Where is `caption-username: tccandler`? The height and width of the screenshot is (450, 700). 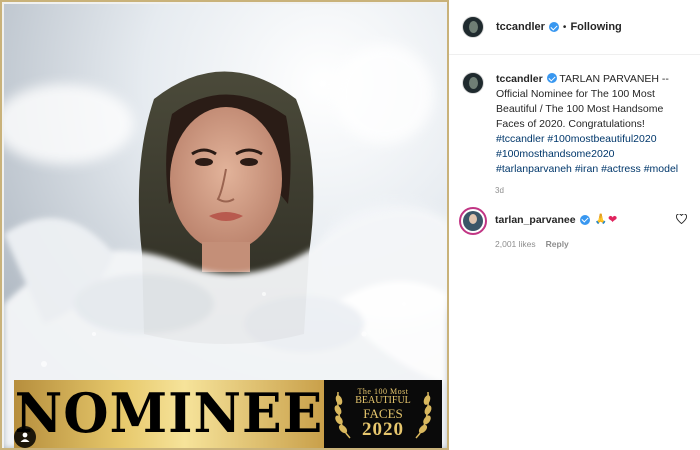 caption-username: tccandler is located at coordinates (519, 79).